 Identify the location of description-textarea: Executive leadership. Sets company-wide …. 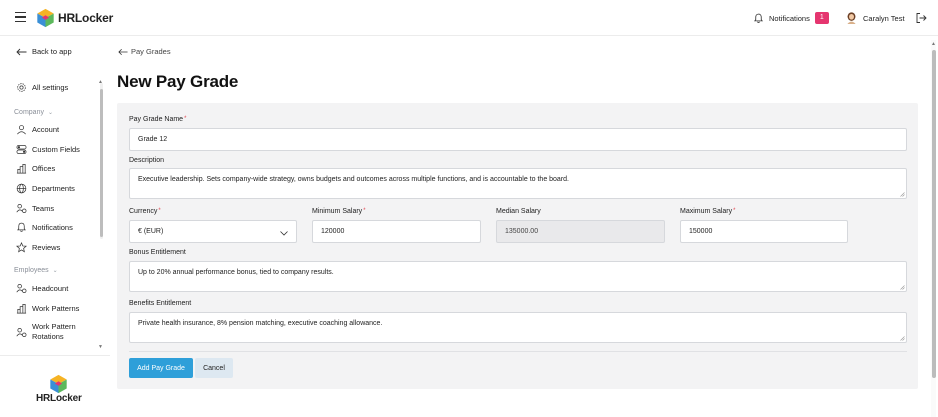
(518, 183).